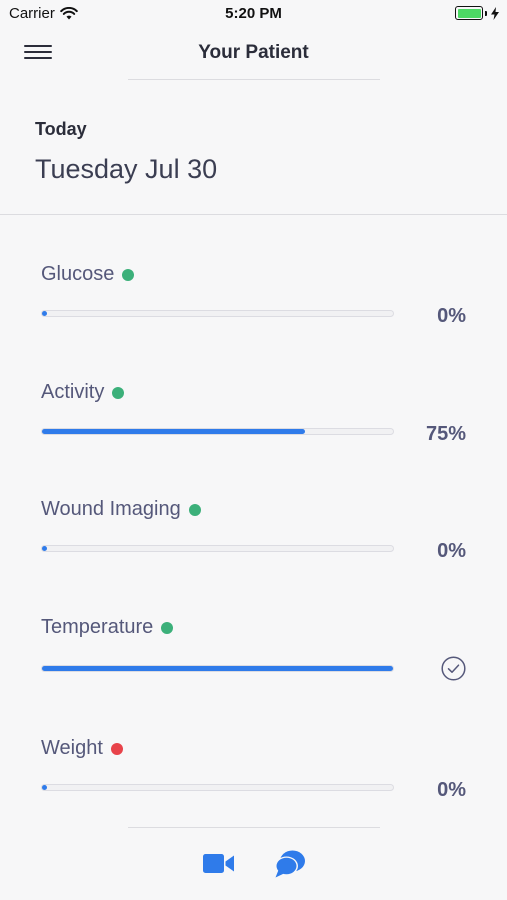  I want to click on battery-fill, so click(469, 13).